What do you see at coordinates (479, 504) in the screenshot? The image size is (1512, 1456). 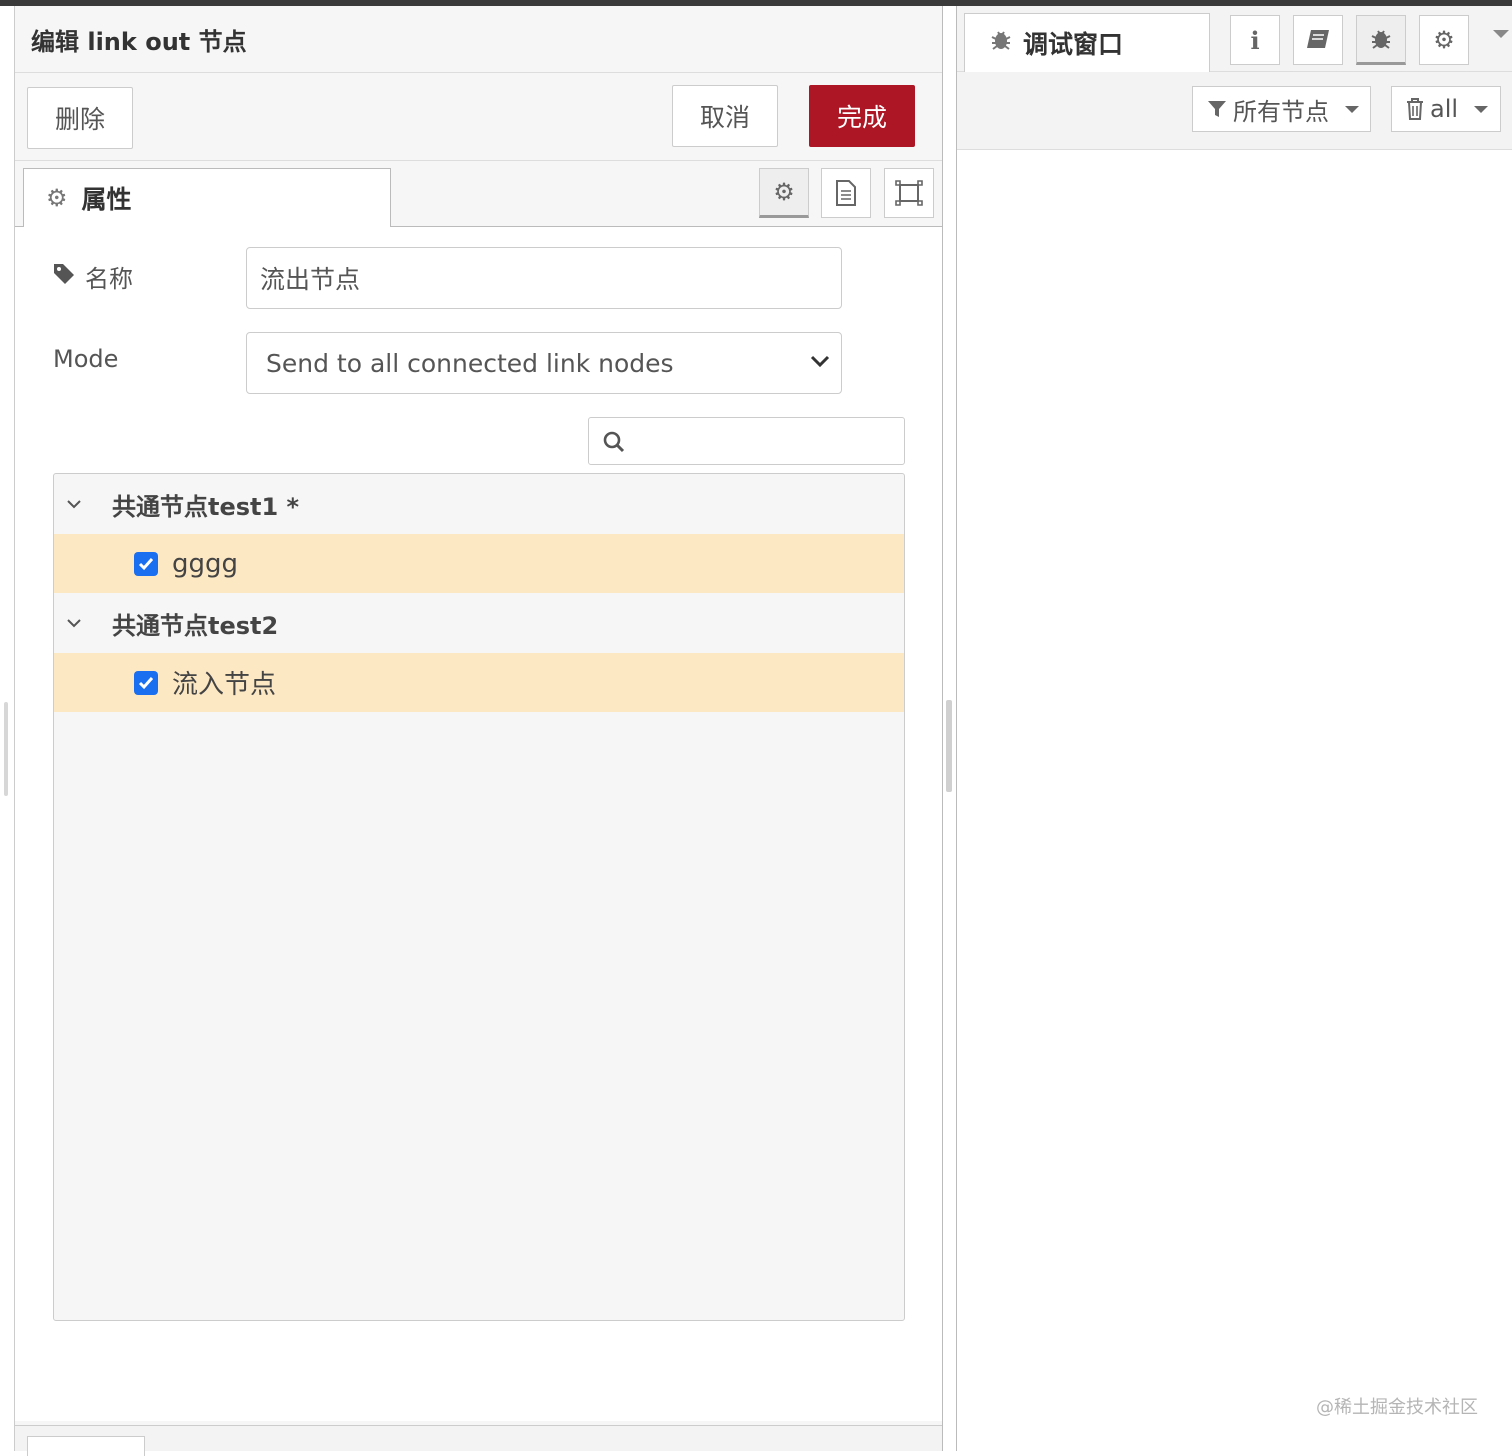 I see `tree-group-row: 共通节点test1 *` at bounding box center [479, 504].